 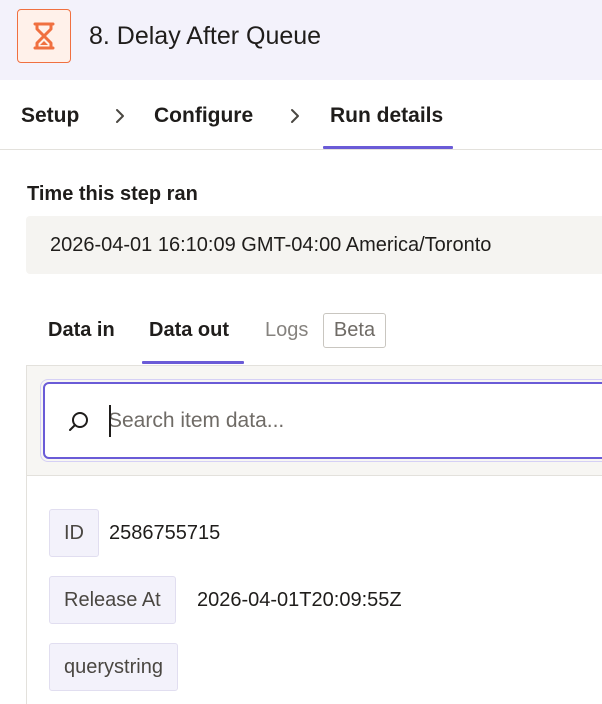 I want to click on hourglass-icon, so click(x=44, y=36).